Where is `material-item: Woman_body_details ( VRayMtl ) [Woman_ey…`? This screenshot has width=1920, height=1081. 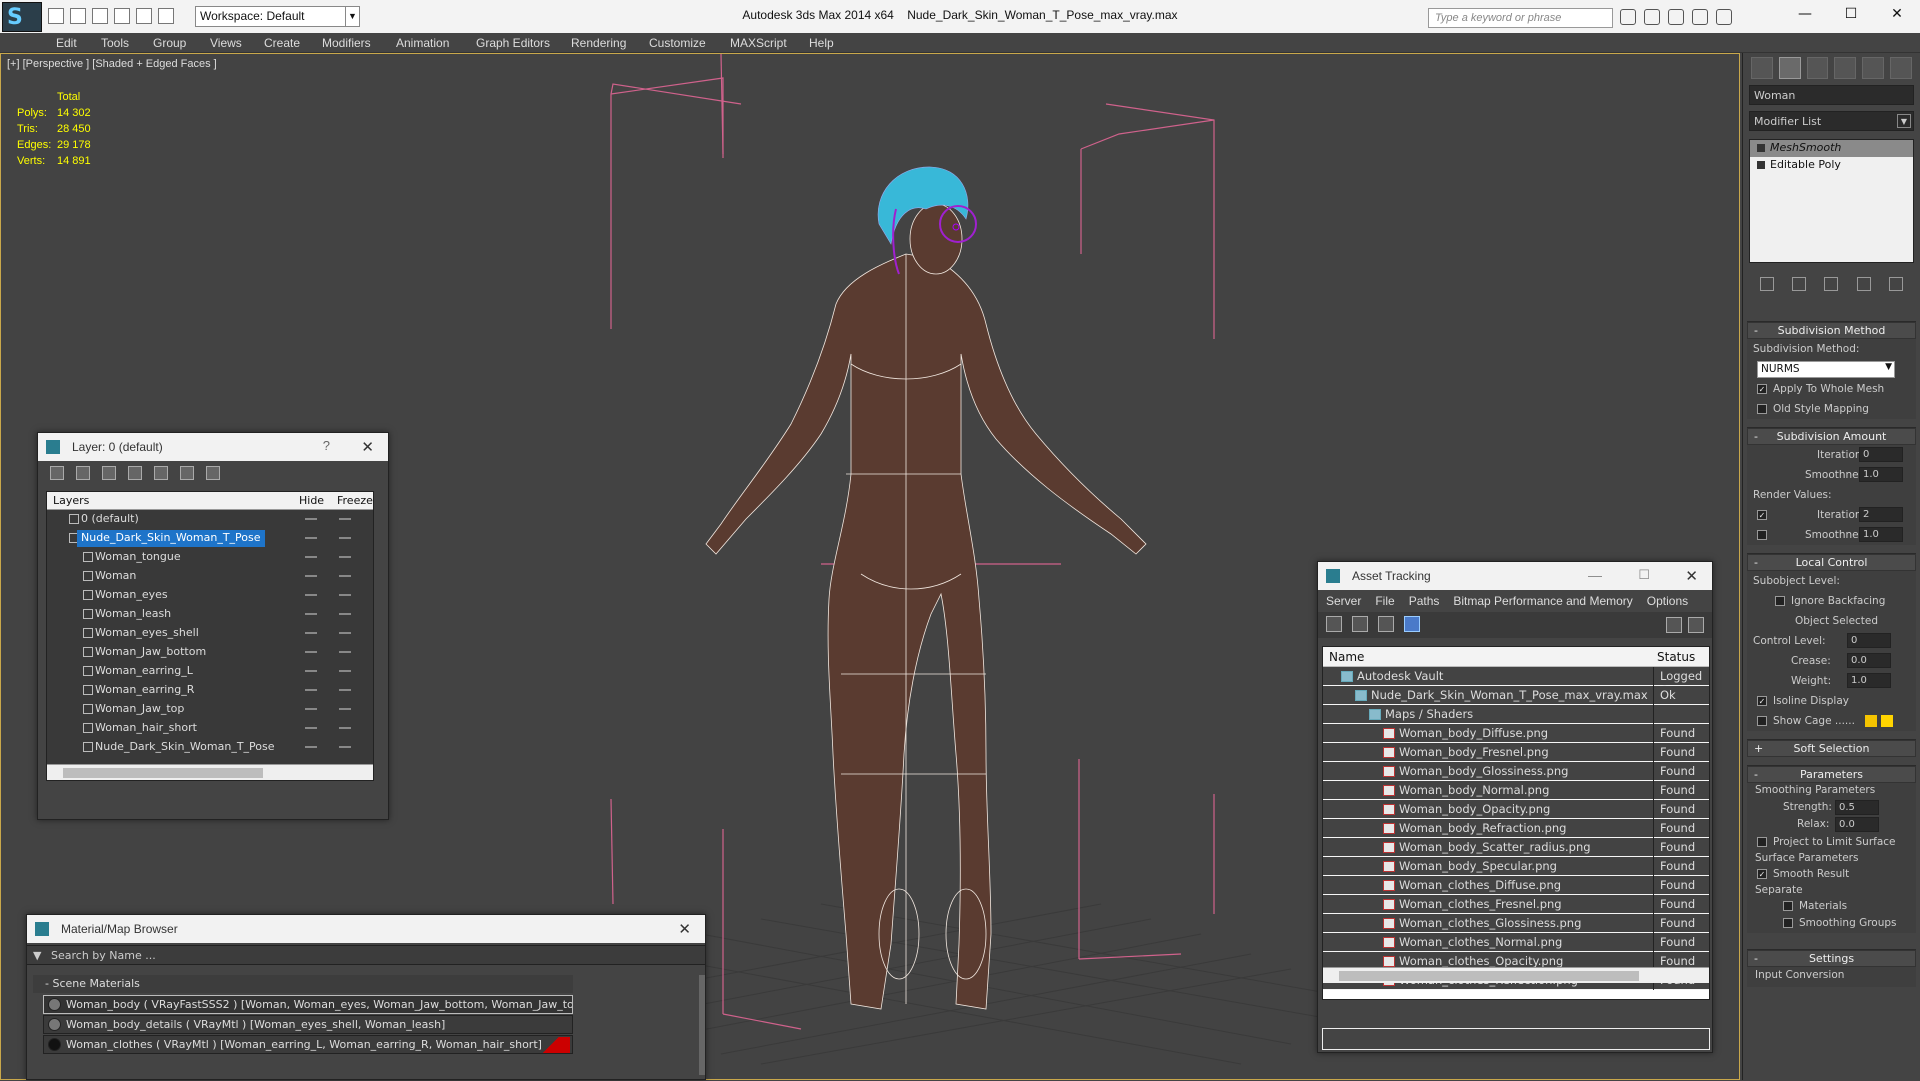 material-item: Woman_body_details ( VRayMtl ) [Woman_ey… is located at coordinates (308, 1024).